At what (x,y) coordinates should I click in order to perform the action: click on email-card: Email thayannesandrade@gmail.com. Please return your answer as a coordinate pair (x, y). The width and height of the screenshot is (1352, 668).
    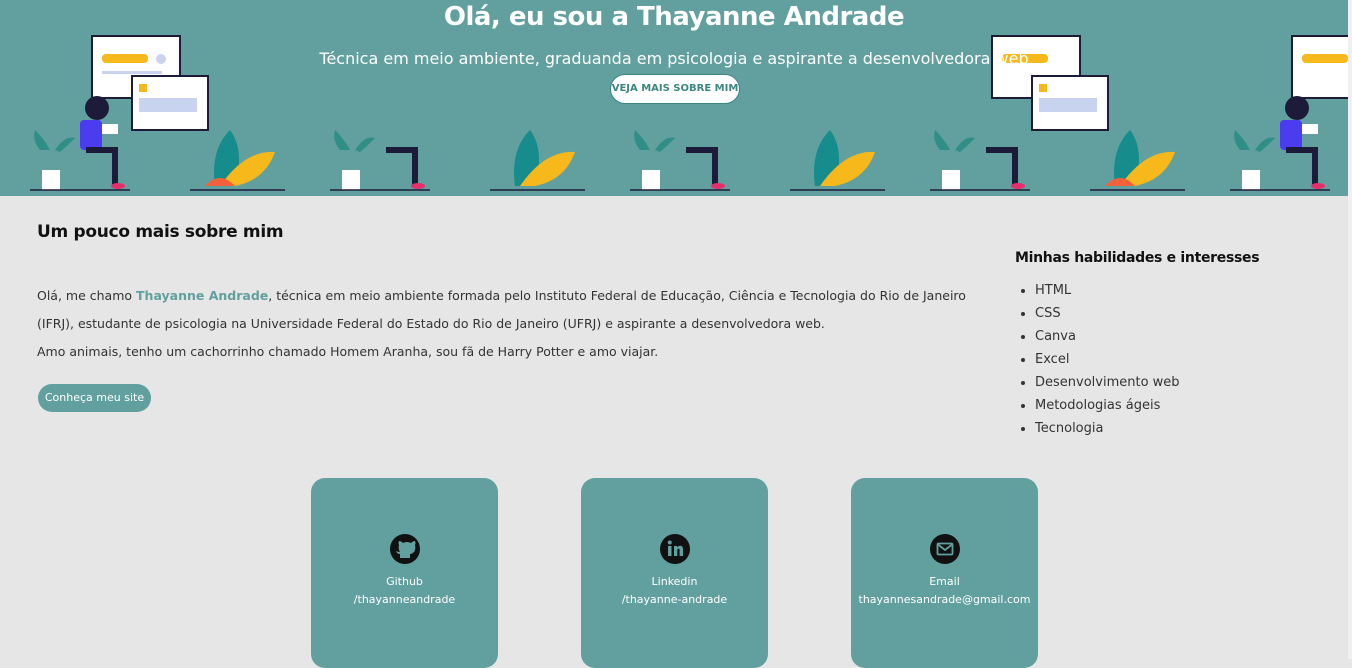
    Looking at the image, I should click on (944, 573).